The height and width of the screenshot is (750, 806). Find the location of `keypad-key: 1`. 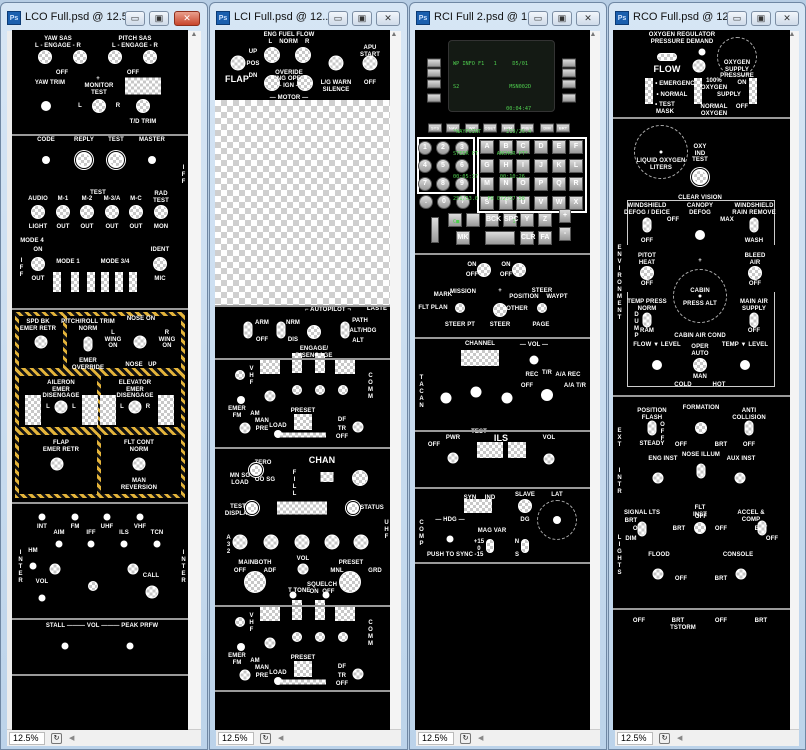

keypad-key: 1 is located at coordinates (425, 148).